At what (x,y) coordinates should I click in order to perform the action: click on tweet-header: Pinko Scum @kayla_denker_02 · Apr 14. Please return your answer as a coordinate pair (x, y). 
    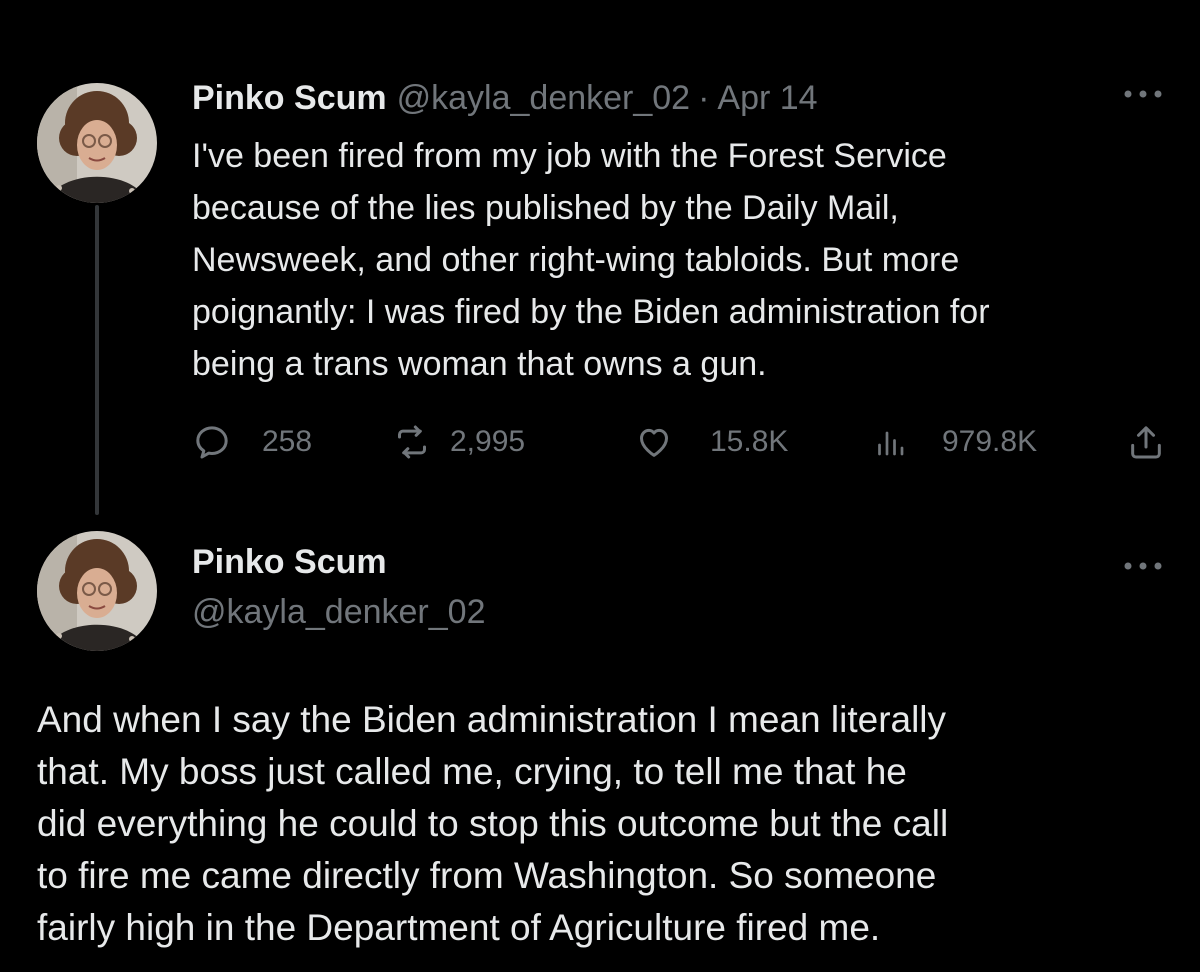
    Looking at the image, I should click on (505, 98).